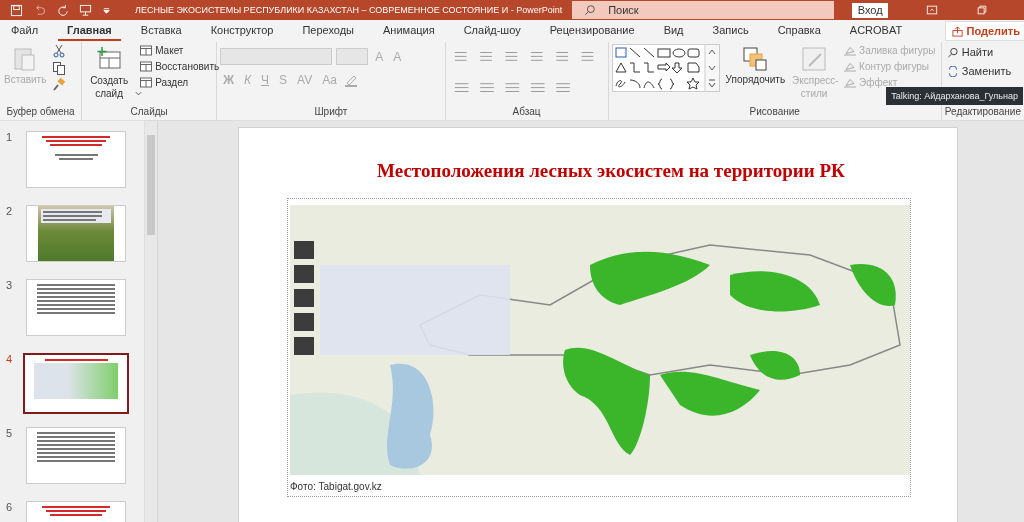 Image resolution: width=1024 pixels, height=522 pixels. I want to click on share-button: Поделить, so click(984, 31).